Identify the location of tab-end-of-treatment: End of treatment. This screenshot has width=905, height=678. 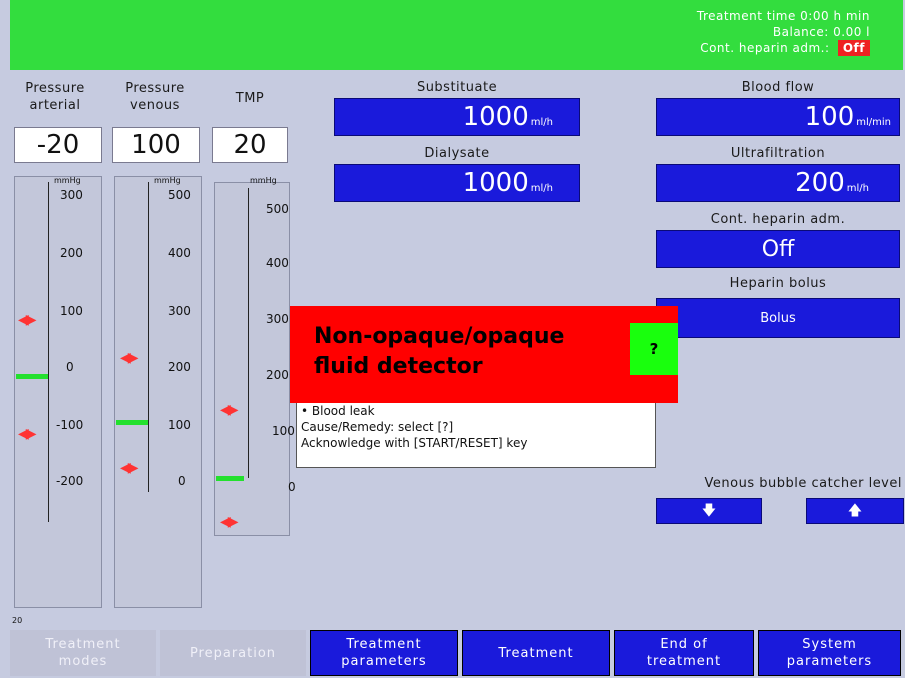
(684, 653).